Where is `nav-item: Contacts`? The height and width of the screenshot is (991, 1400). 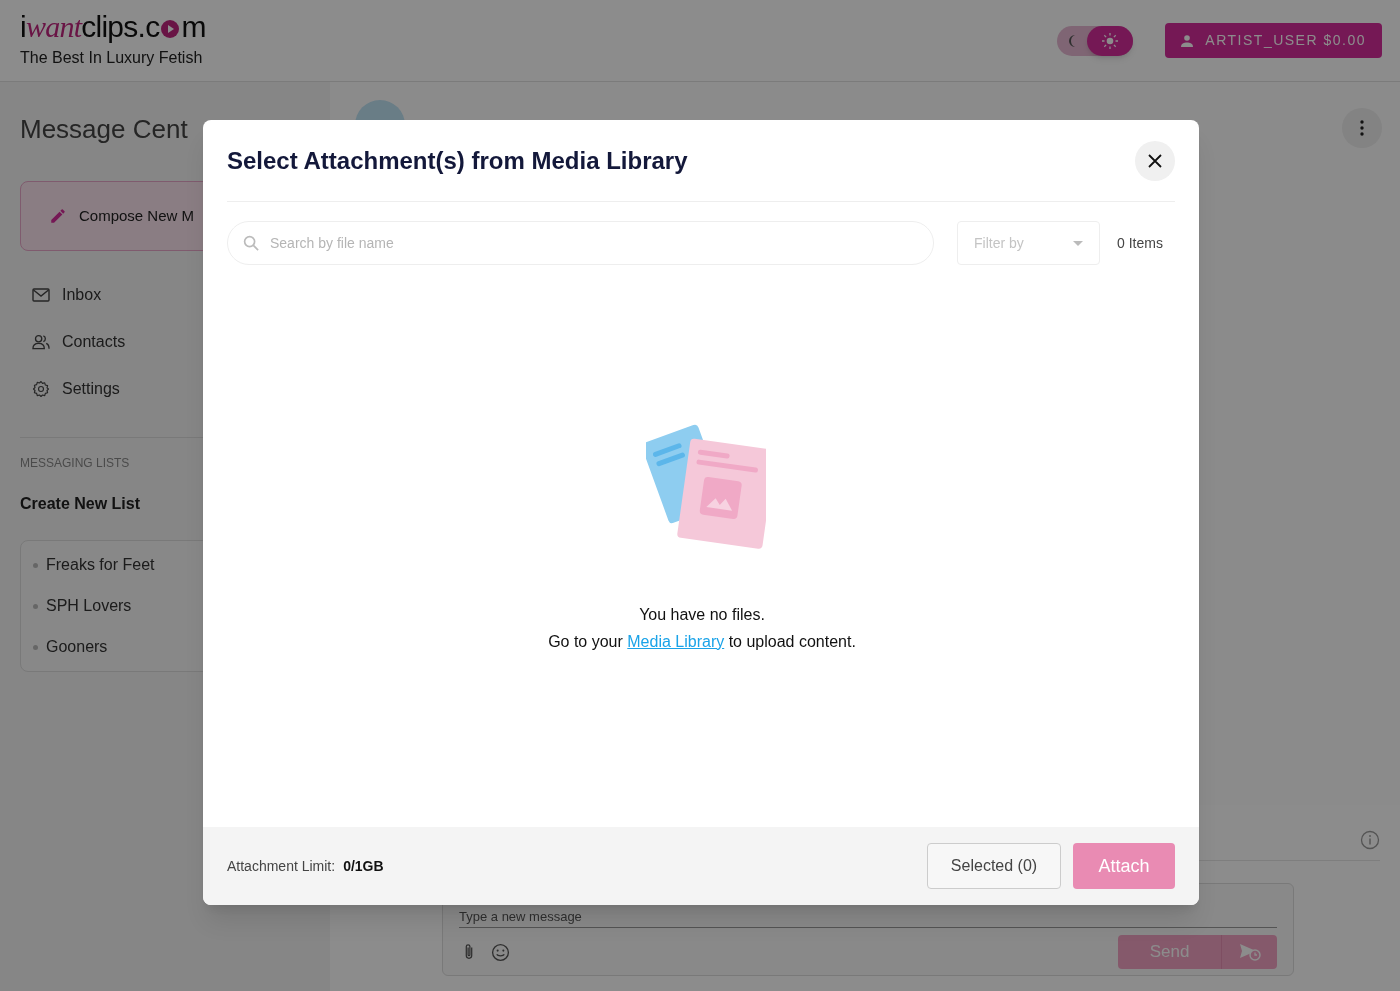
nav-item: Contacts is located at coordinates (171, 342).